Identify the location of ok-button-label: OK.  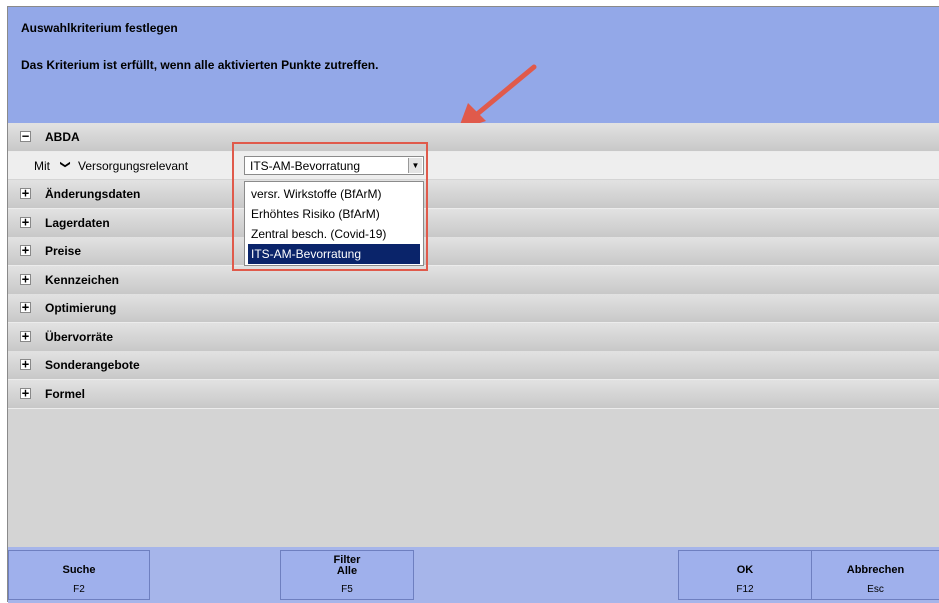
(745, 570).